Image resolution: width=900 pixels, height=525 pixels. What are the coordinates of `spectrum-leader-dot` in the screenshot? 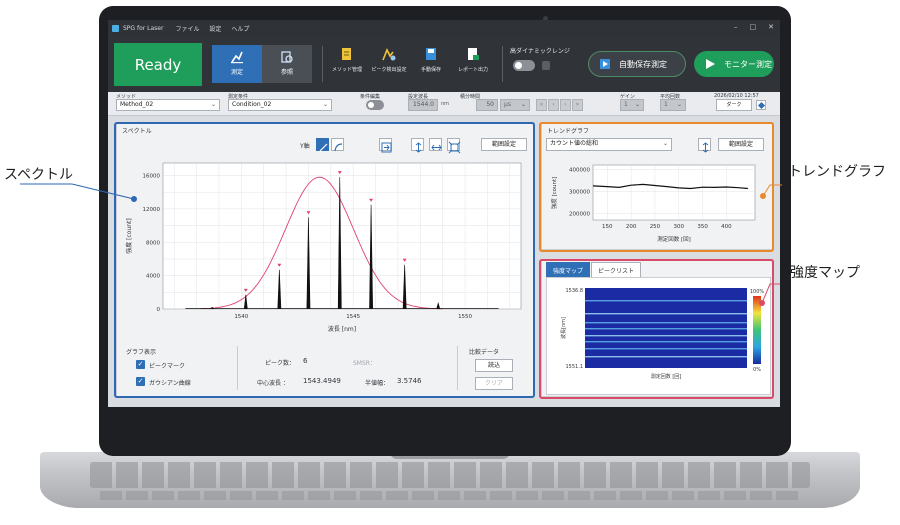 It's located at (134, 199).